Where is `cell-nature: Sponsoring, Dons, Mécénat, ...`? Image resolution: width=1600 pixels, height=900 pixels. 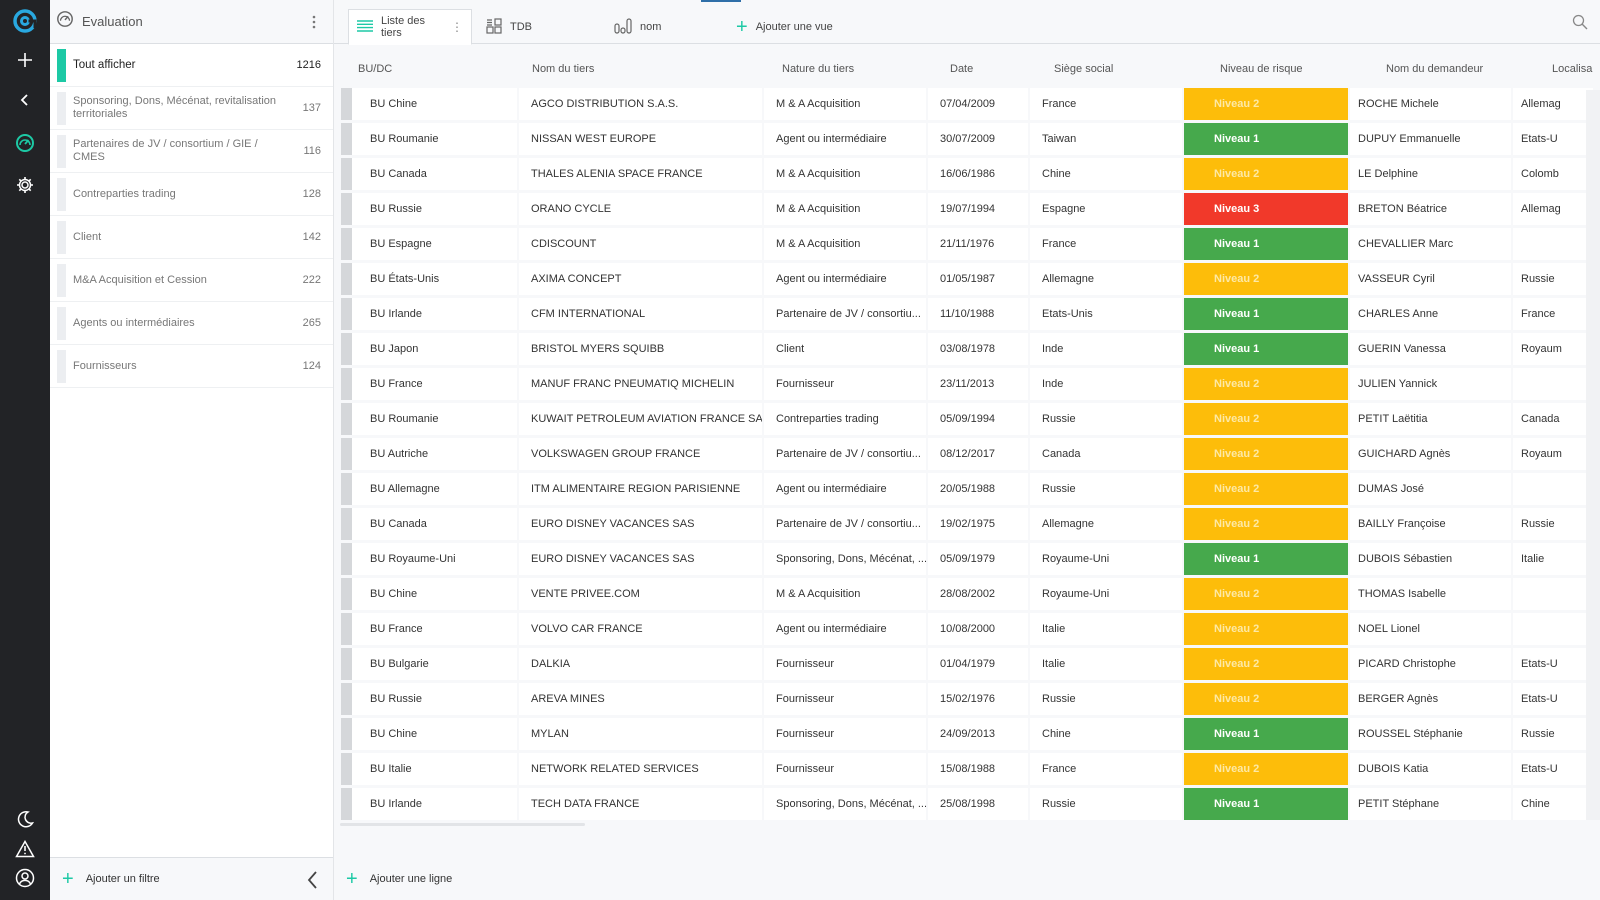
cell-nature: Sponsoring, Dons, Mécénat, ... is located at coordinates (851, 559).